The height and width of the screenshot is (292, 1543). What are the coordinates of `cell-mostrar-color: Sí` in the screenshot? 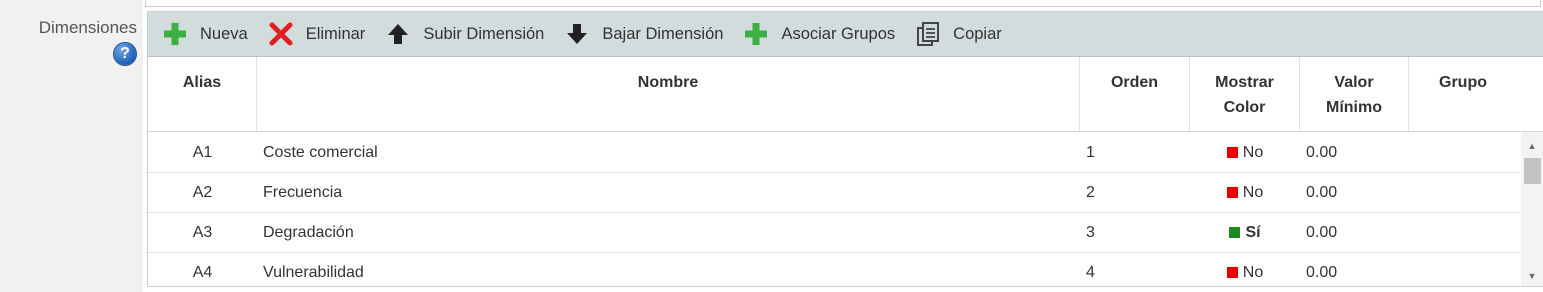 It's located at (1245, 232).